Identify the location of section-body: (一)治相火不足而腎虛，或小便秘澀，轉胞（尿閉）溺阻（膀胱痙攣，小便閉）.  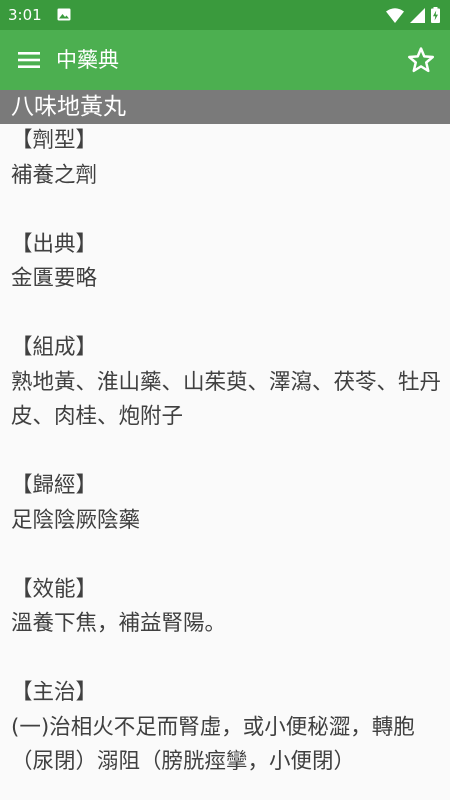
(213, 744).